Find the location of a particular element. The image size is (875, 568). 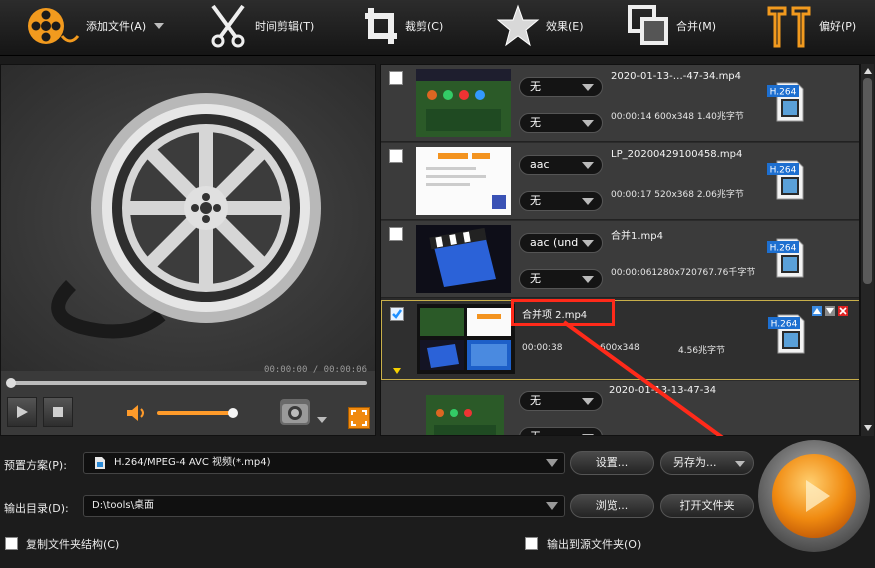

arrow-down-icon is located at coordinates (830, 311).